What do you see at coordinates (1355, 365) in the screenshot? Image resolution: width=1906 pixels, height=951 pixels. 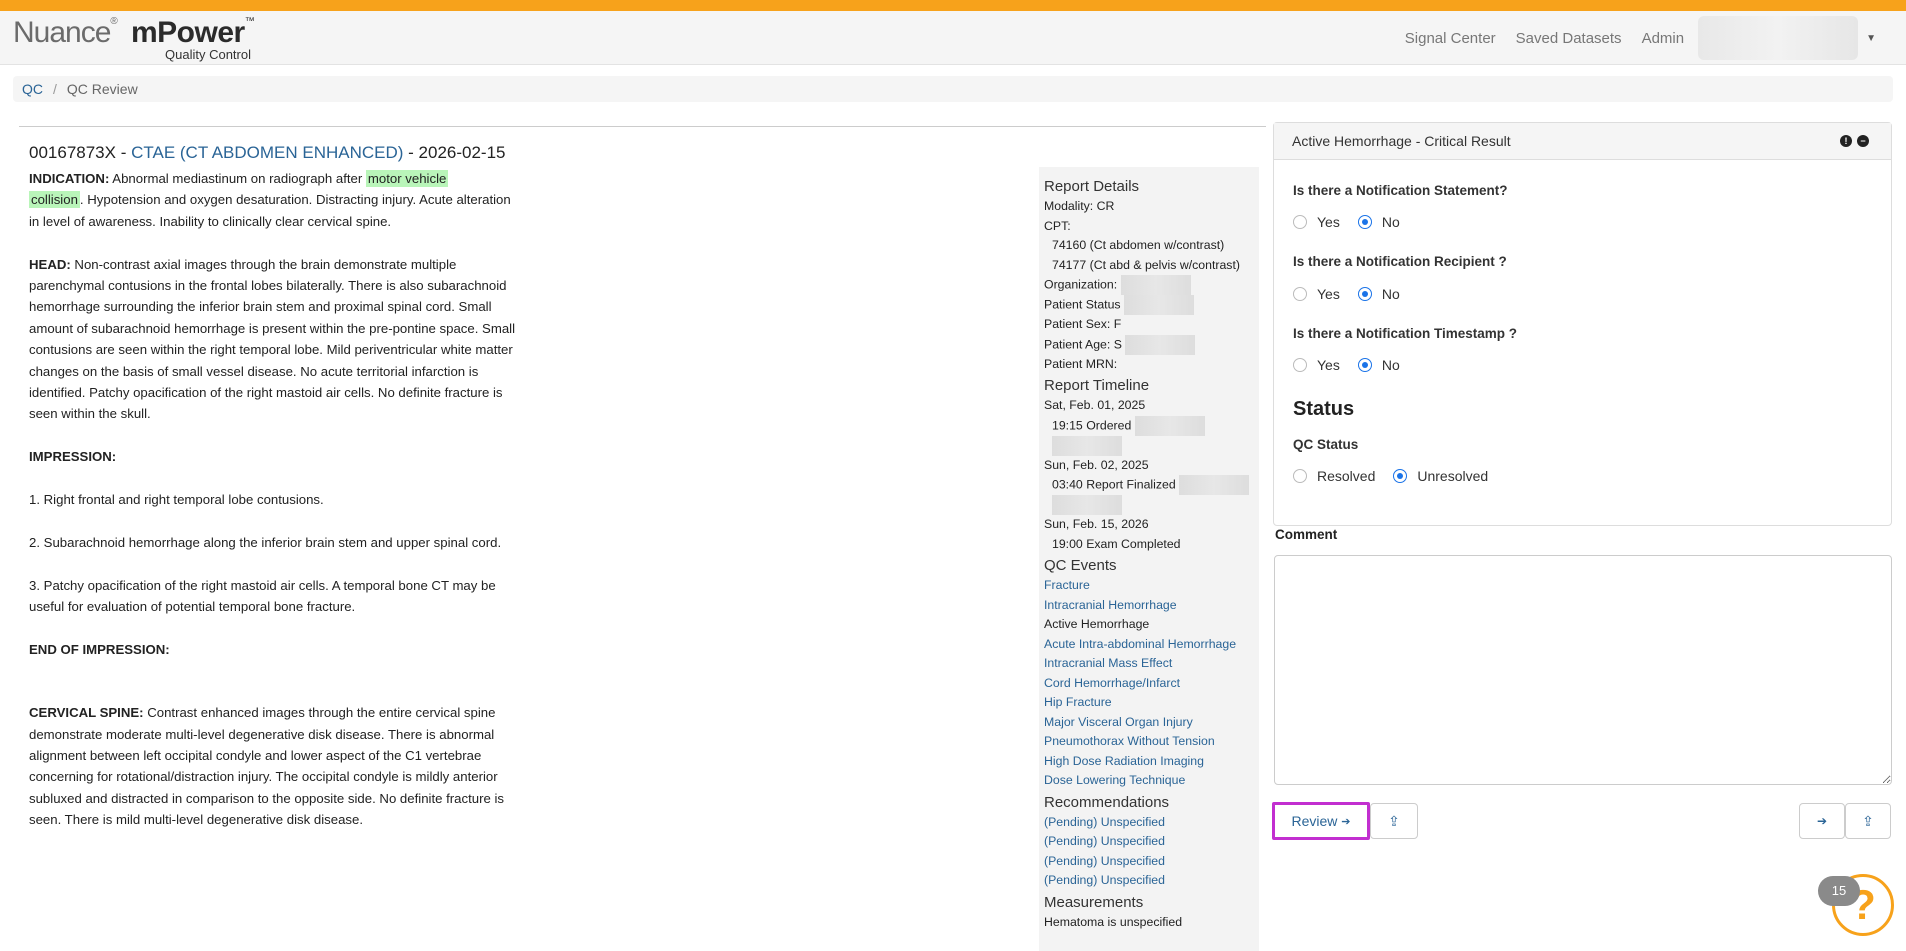 I see `radio-group-timestamp: Yes No` at bounding box center [1355, 365].